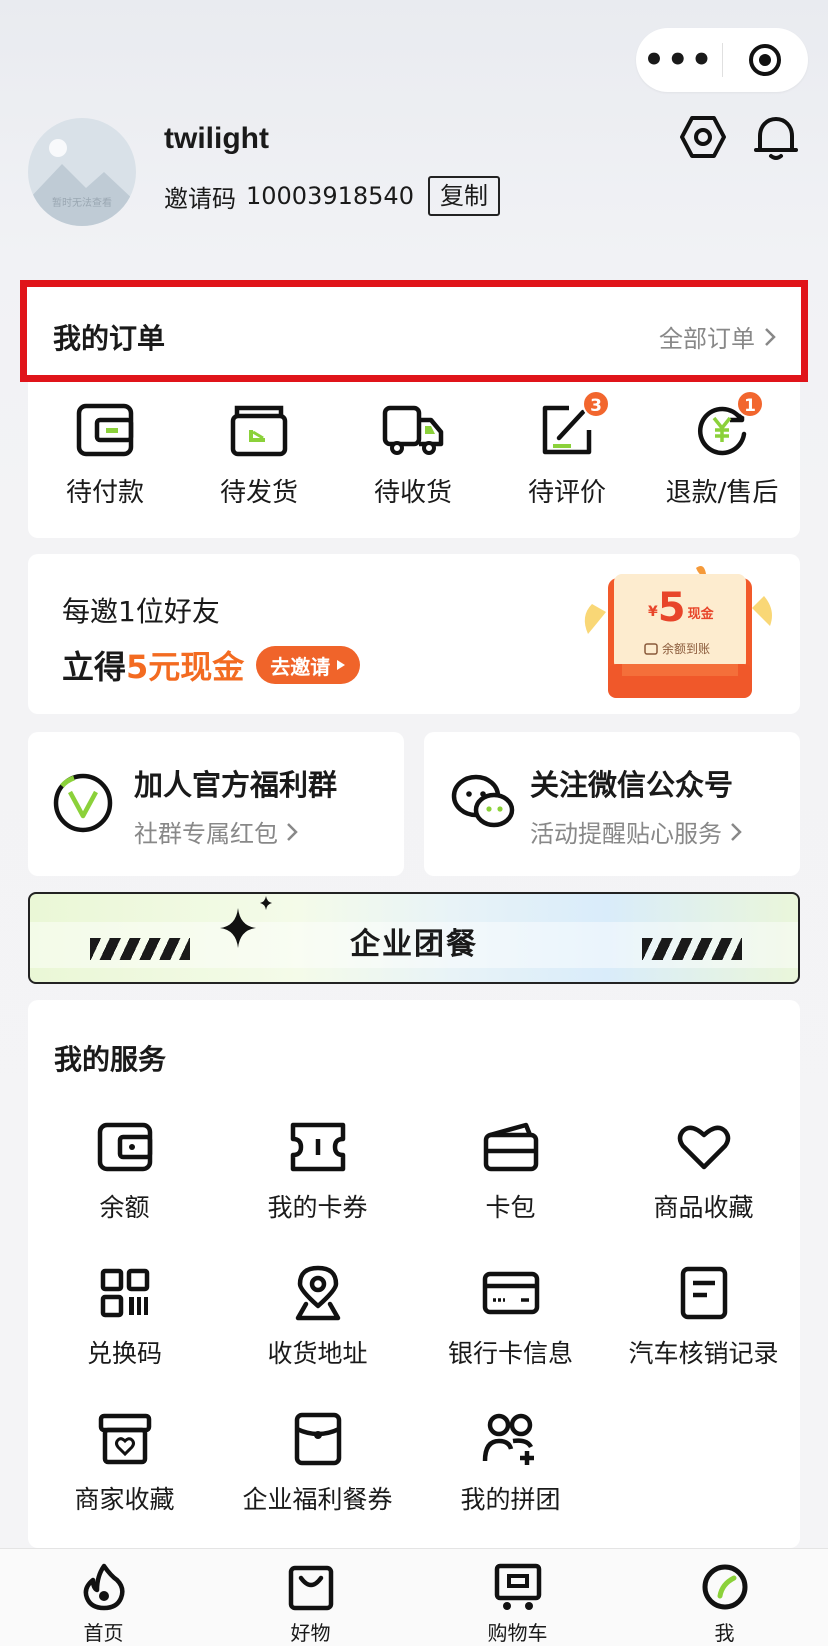 Image resolution: width=828 pixels, height=1646 pixels. What do you see at coordinates (510, 1207) in the screenshot?
I see `service-label: 卡包` at bounding box center [510, 1207].